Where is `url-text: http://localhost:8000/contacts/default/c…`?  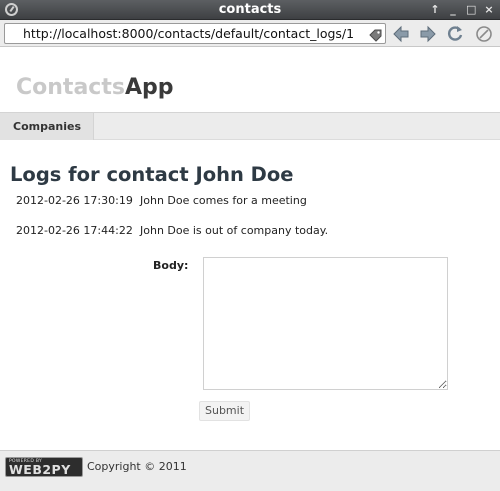 url-text: http://localhost:8000/contacts/default/c… is located at coordinates (194, 34).